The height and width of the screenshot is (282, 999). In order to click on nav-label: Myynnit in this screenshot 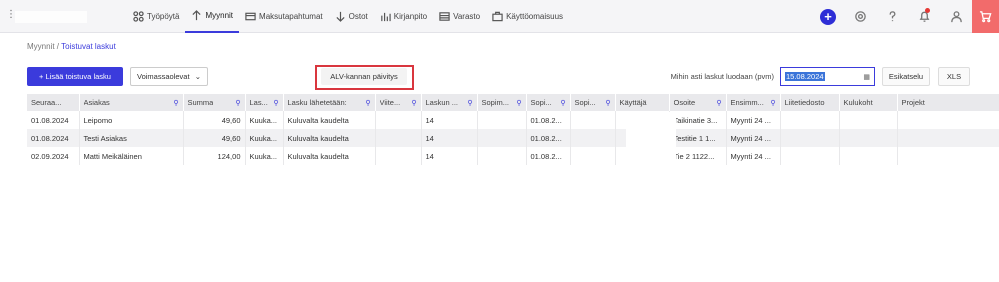, I will do `click(219, 15)`.